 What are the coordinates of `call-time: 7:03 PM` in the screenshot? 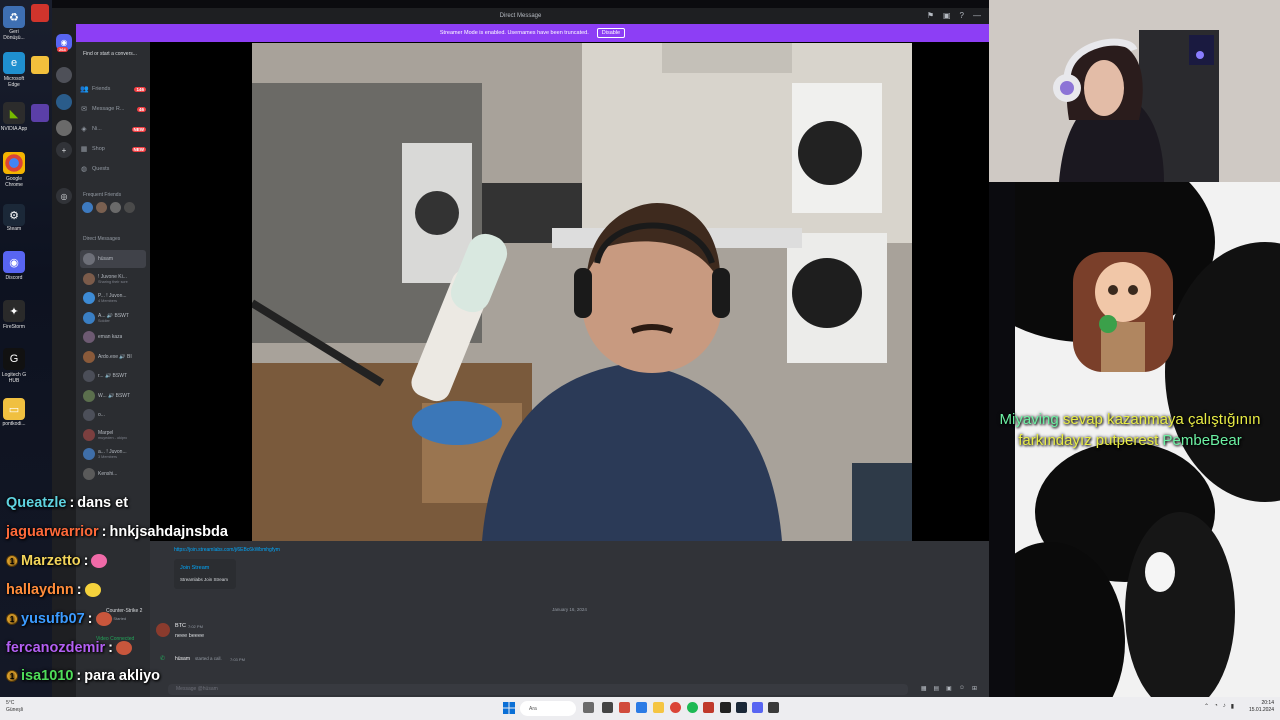 It's located at (237, 659).